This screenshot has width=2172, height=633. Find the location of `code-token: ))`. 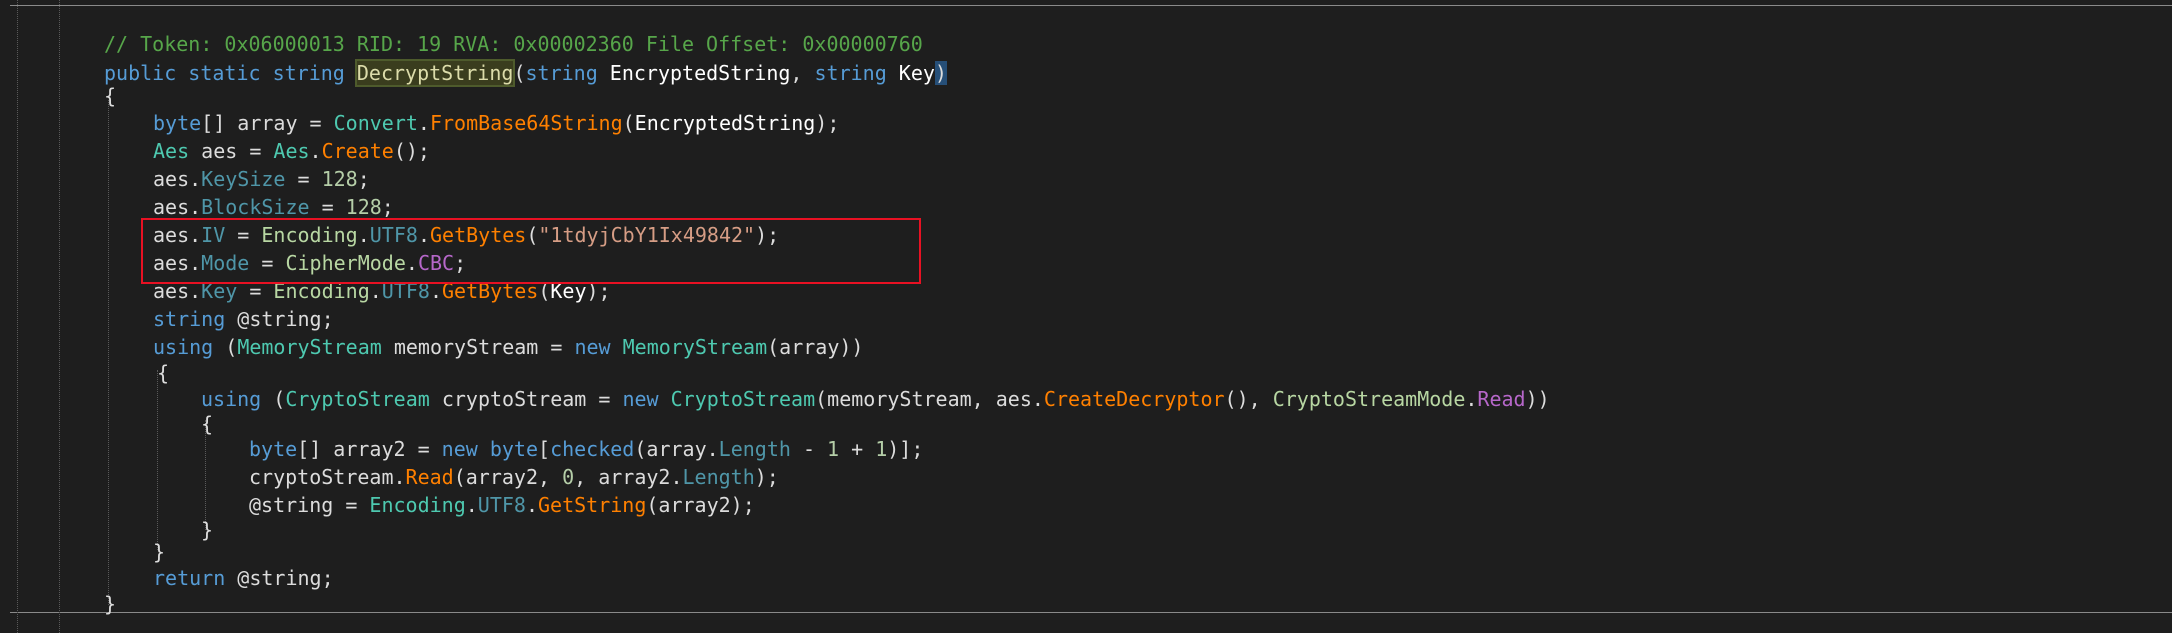

code-token: )) is located at coordinates (1537, 399).